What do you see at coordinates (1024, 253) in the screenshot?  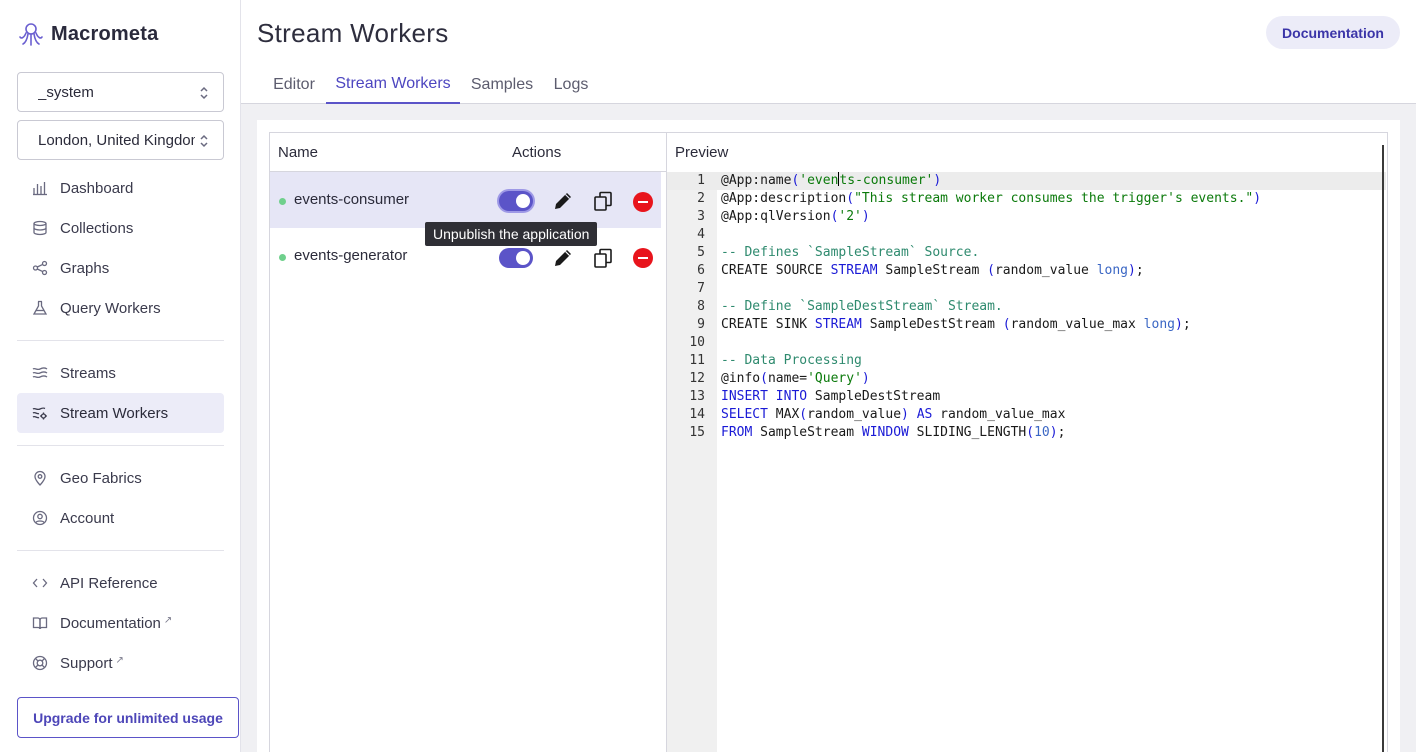 I see `code-line: 5 -- Defines `SampleStream` Source.` at bounding box center [1024, 253].